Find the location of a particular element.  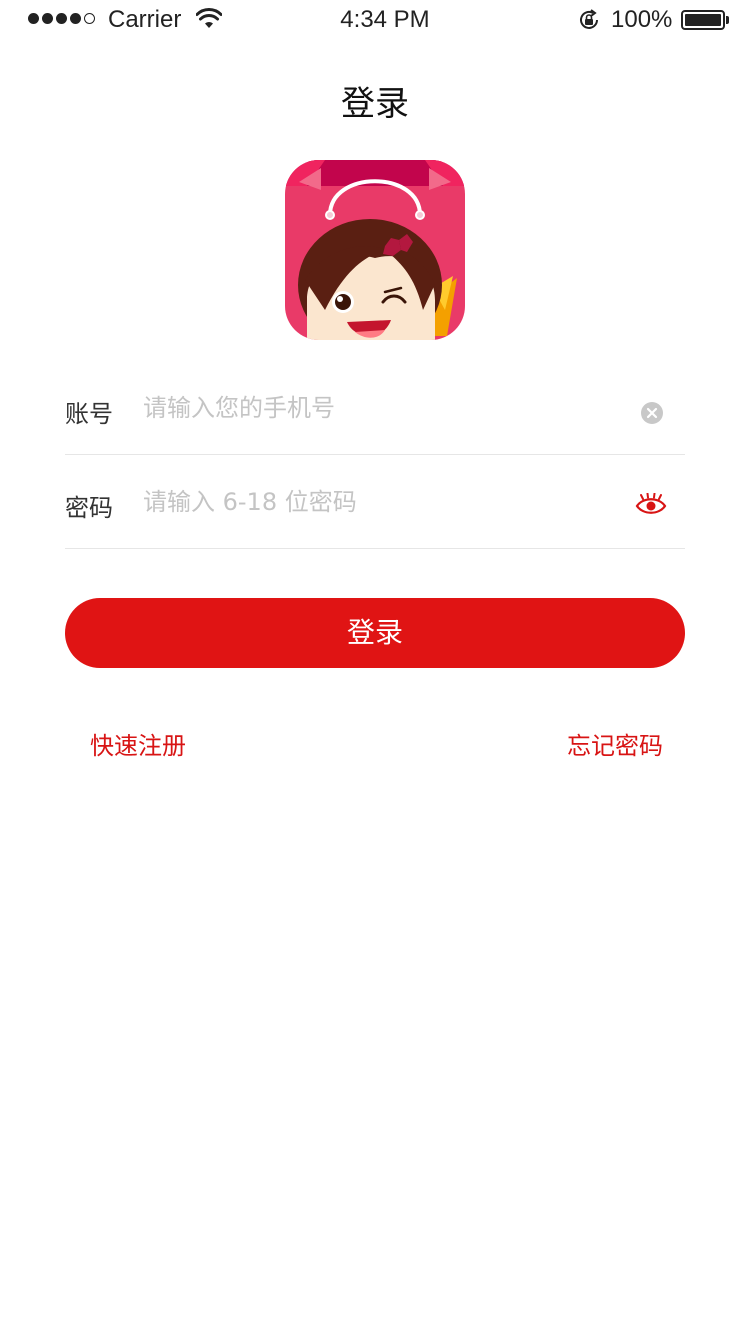

page-title: 登录 is located at coordinates (375, 104).